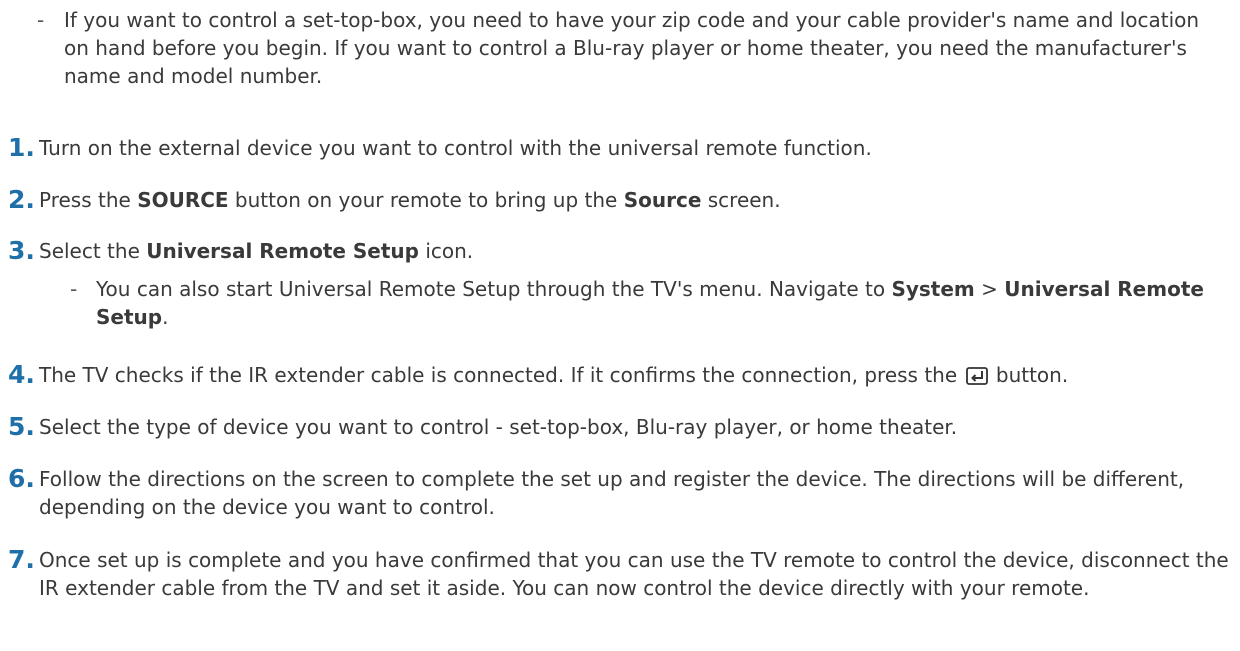  Describe the element at coordinates (21, 478) in the screenshot. I see `step-number: 6.` at that location.